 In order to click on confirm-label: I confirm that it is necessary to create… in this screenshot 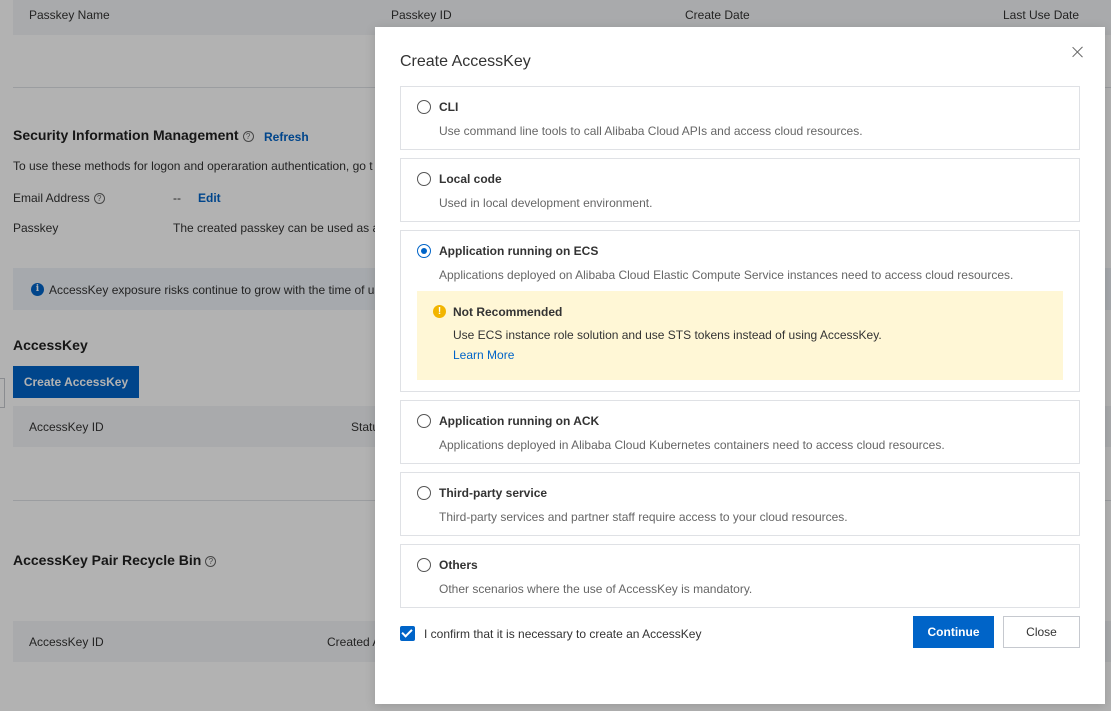, I will do `click(562, 634)`.